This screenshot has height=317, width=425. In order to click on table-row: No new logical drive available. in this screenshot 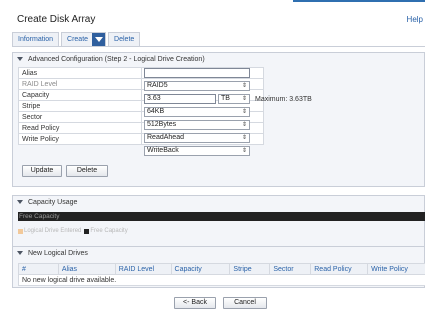, I will do `click(221, 280)`.